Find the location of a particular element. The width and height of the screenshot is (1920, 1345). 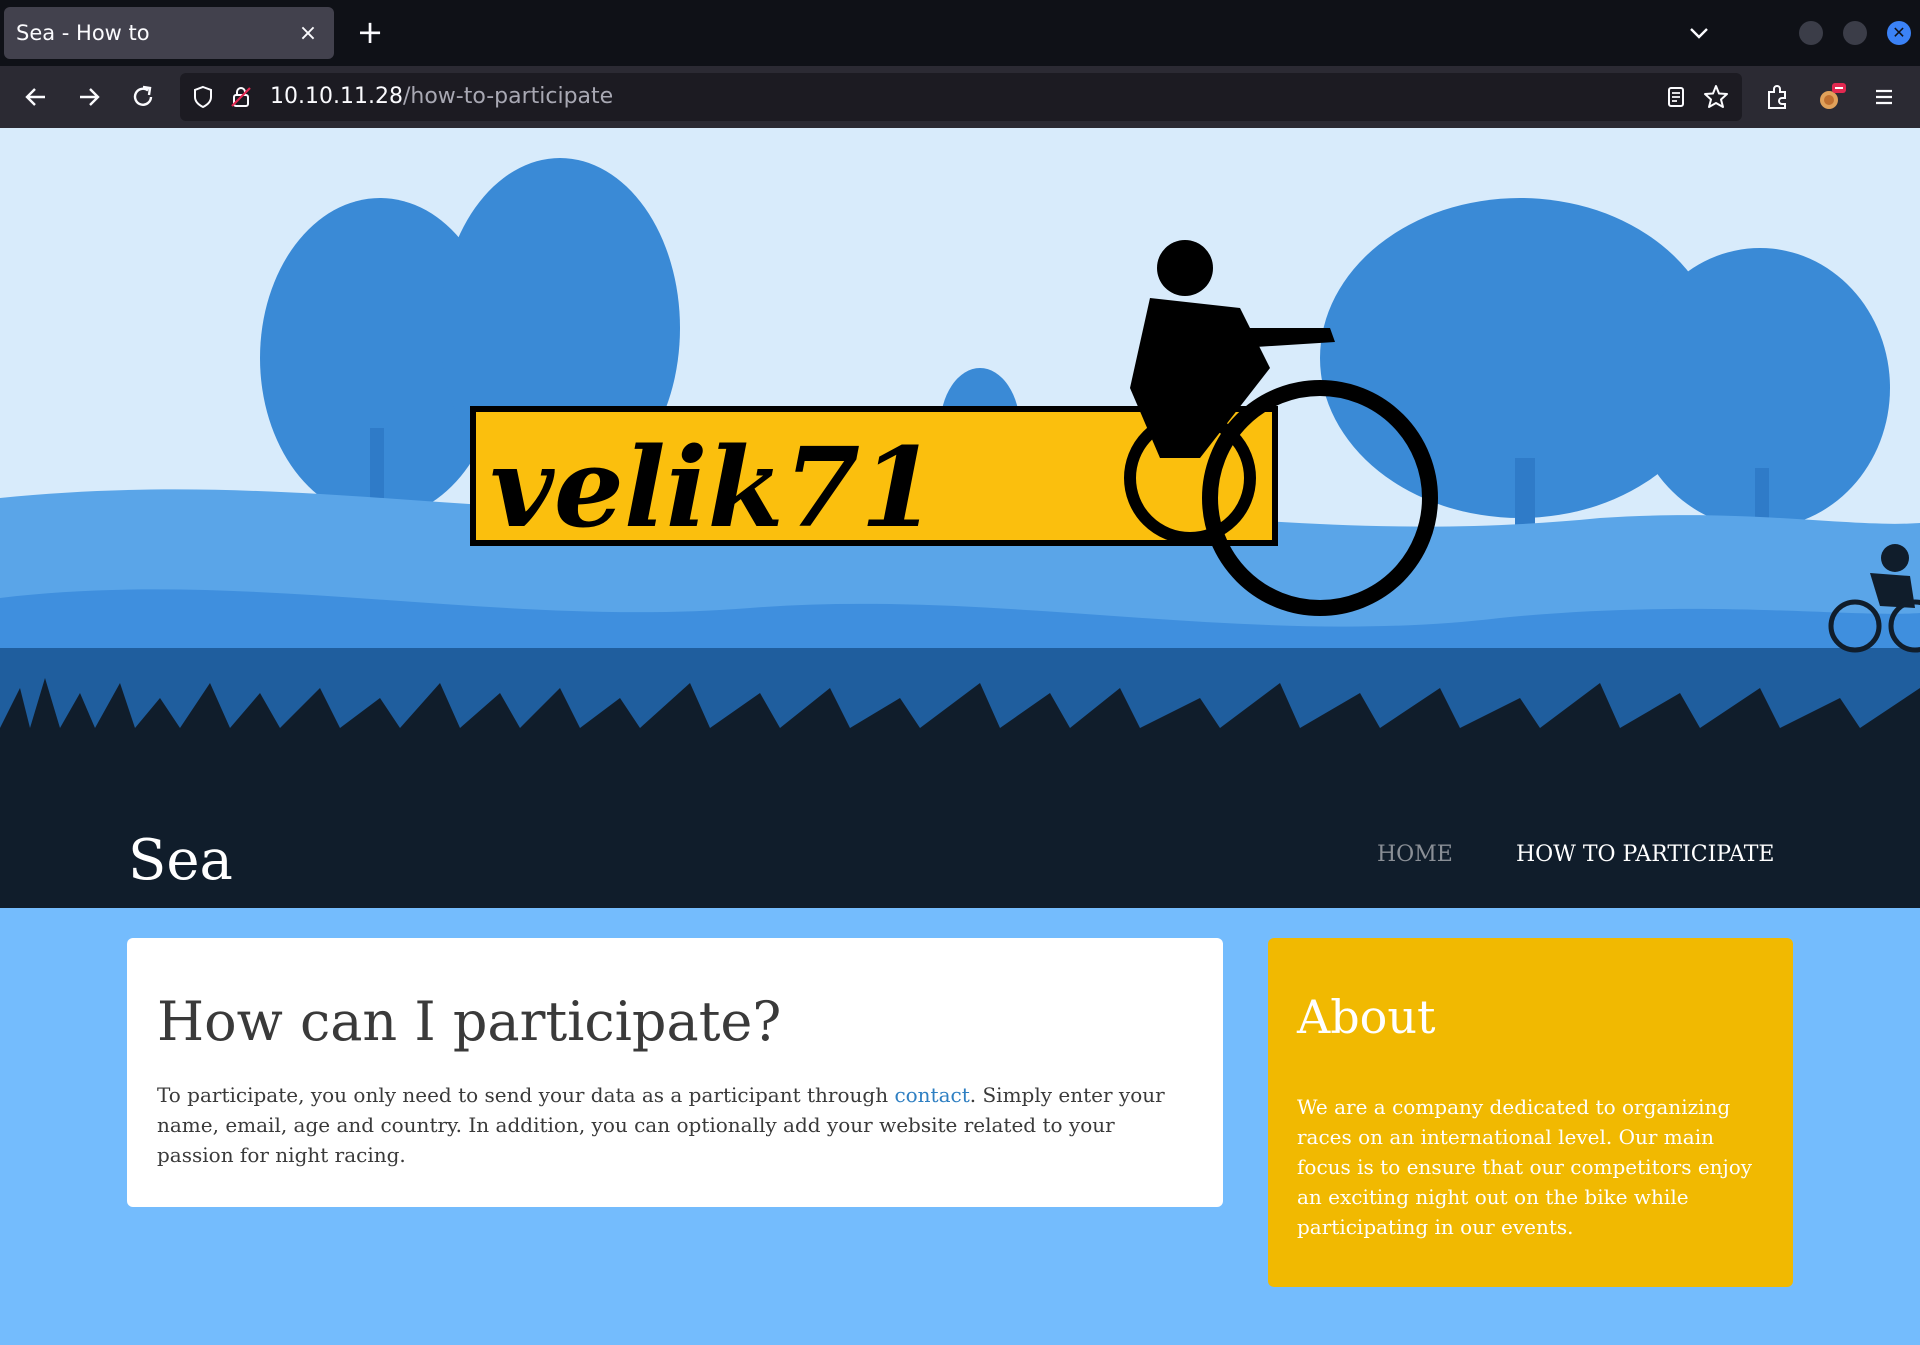

about-heading: About is located at coordinates (1366, 1017).